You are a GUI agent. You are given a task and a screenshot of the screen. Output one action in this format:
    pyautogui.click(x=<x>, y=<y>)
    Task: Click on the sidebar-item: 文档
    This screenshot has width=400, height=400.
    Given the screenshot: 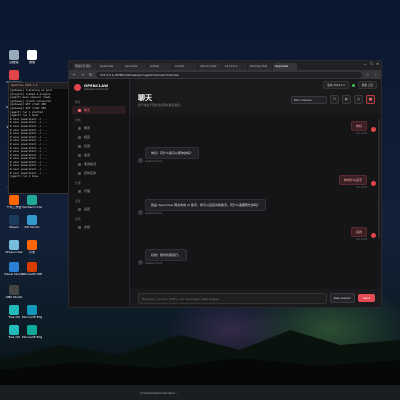 What is the action you would take?
    pyautogui.click(x=99, y=227)
    